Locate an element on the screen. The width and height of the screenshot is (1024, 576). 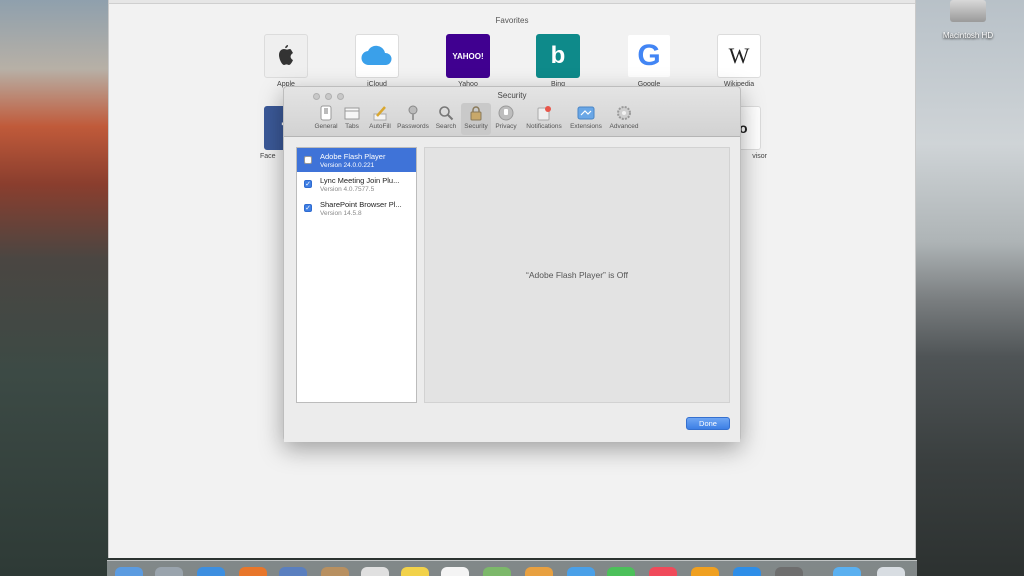
apple-logo-icon is located at coordinates (286, 56).